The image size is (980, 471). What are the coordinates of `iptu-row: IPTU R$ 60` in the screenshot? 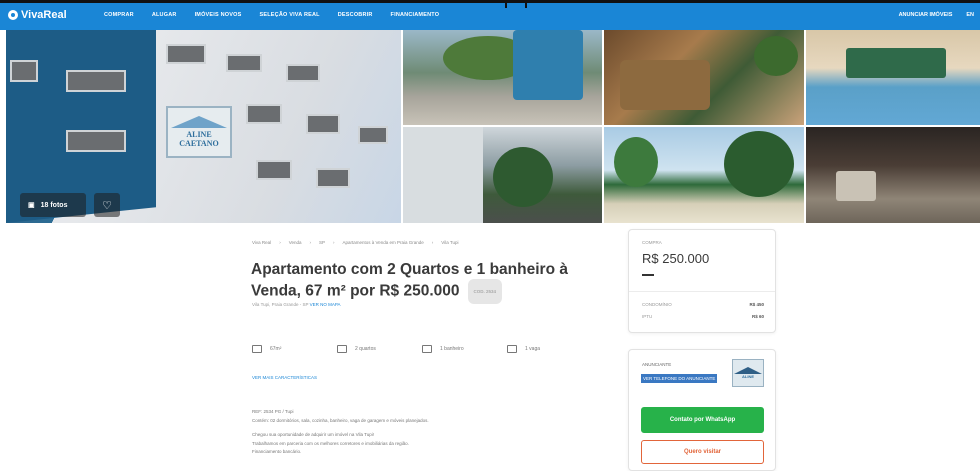 It's located at (703, 316).